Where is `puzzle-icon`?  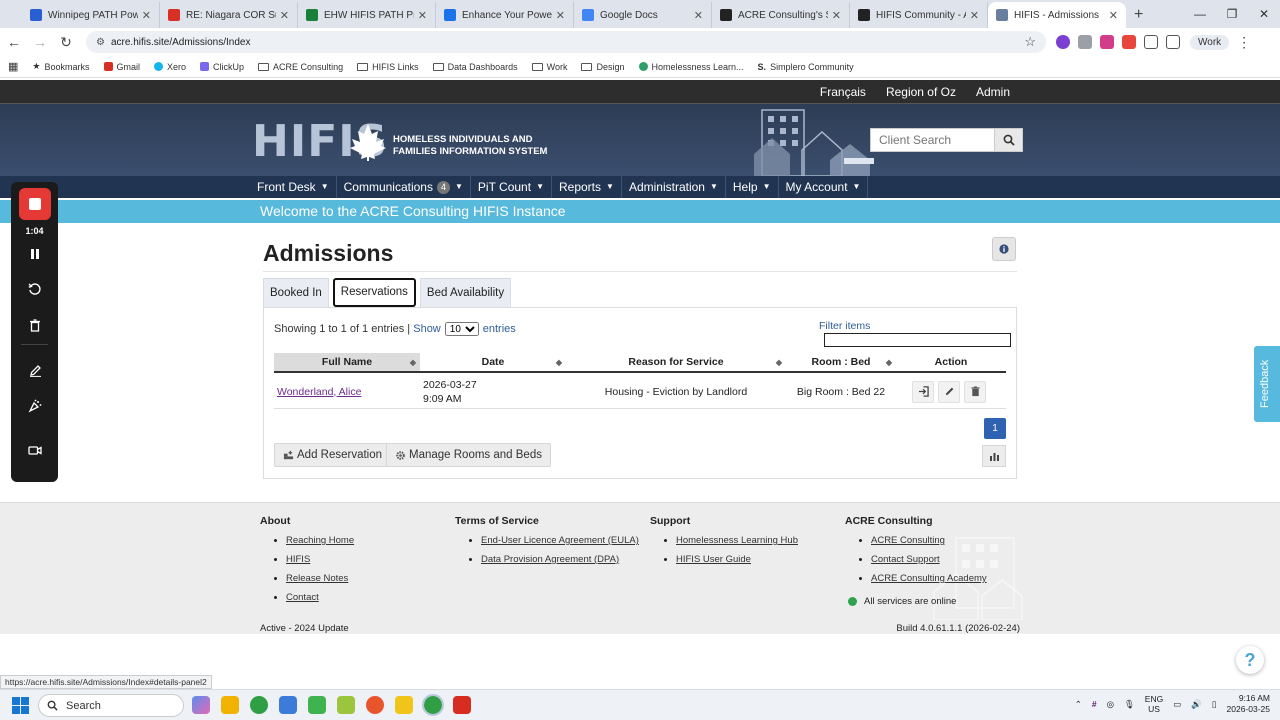
puzzle-icon is located at coordinates (1151, 42).